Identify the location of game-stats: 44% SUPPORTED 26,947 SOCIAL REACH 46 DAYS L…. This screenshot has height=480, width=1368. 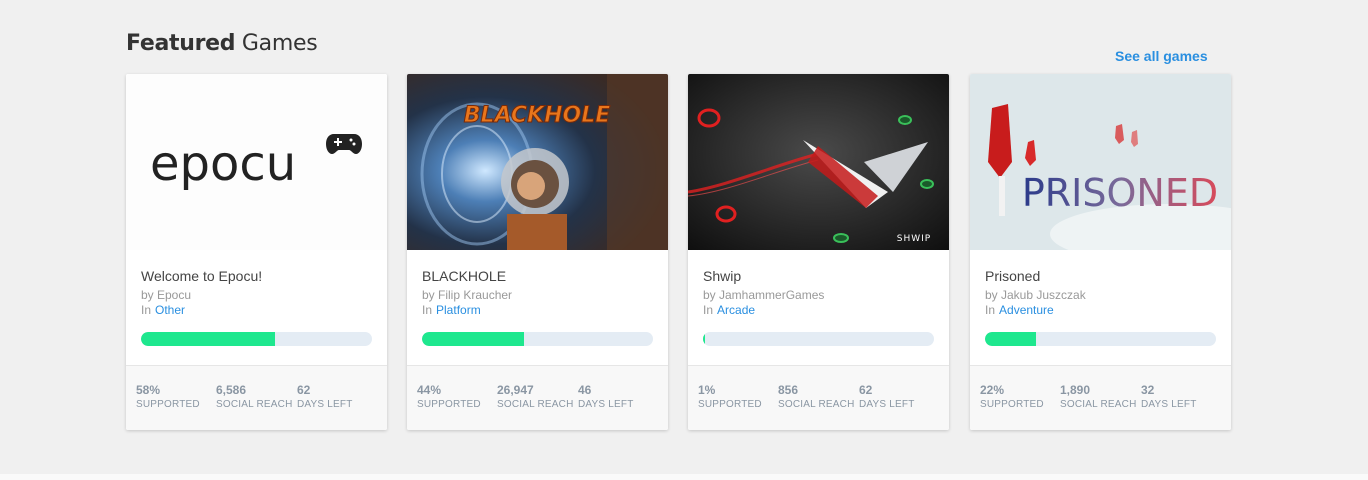
(537, 397).